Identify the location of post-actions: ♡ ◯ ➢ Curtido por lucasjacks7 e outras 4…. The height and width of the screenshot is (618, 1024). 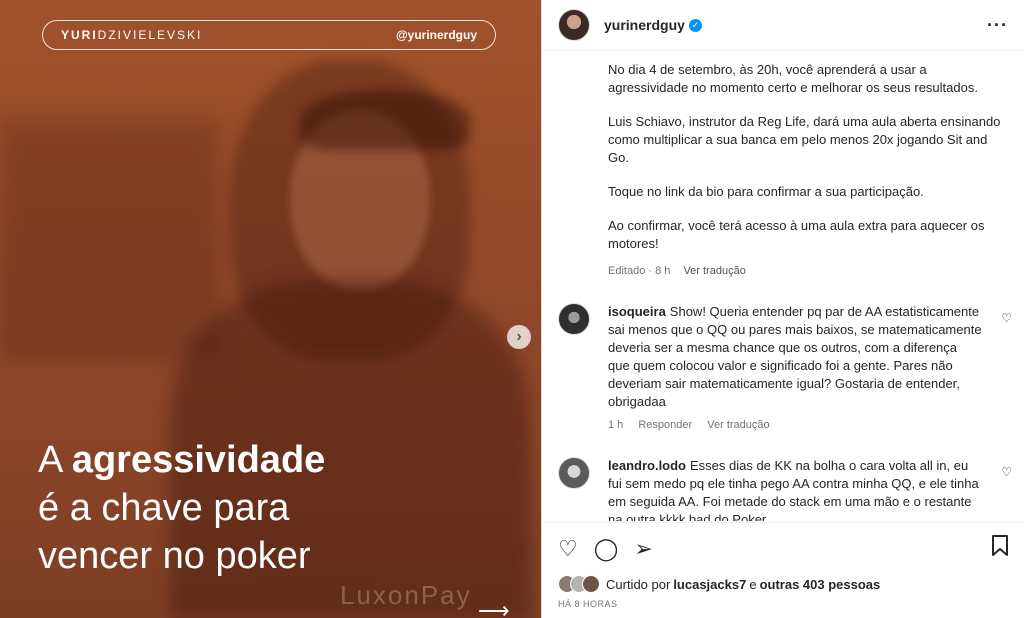
(783, 570).